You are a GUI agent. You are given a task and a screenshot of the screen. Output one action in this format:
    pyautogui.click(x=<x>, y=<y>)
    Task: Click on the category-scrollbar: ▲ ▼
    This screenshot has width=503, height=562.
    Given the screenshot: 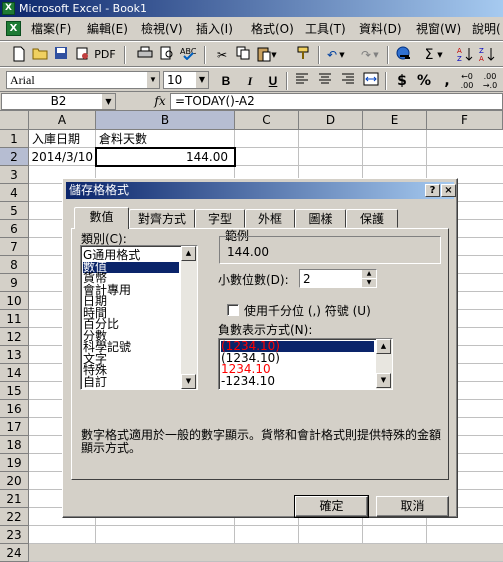 What is the action you would take?
    pyautogui.click(x=189, y=317)
    